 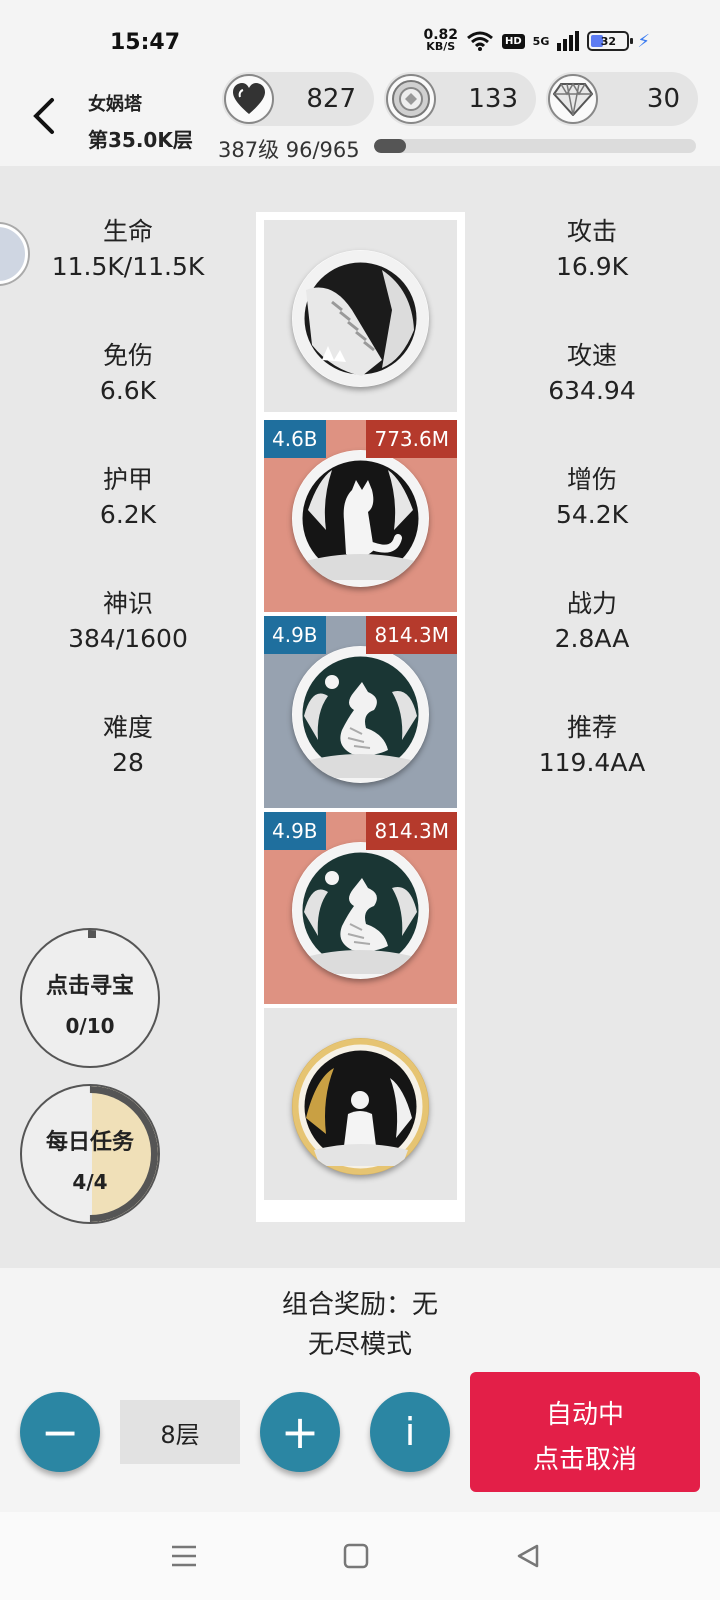 I want to click on combo-reward: 组合奖励：无, so click(x=359, y=1305).